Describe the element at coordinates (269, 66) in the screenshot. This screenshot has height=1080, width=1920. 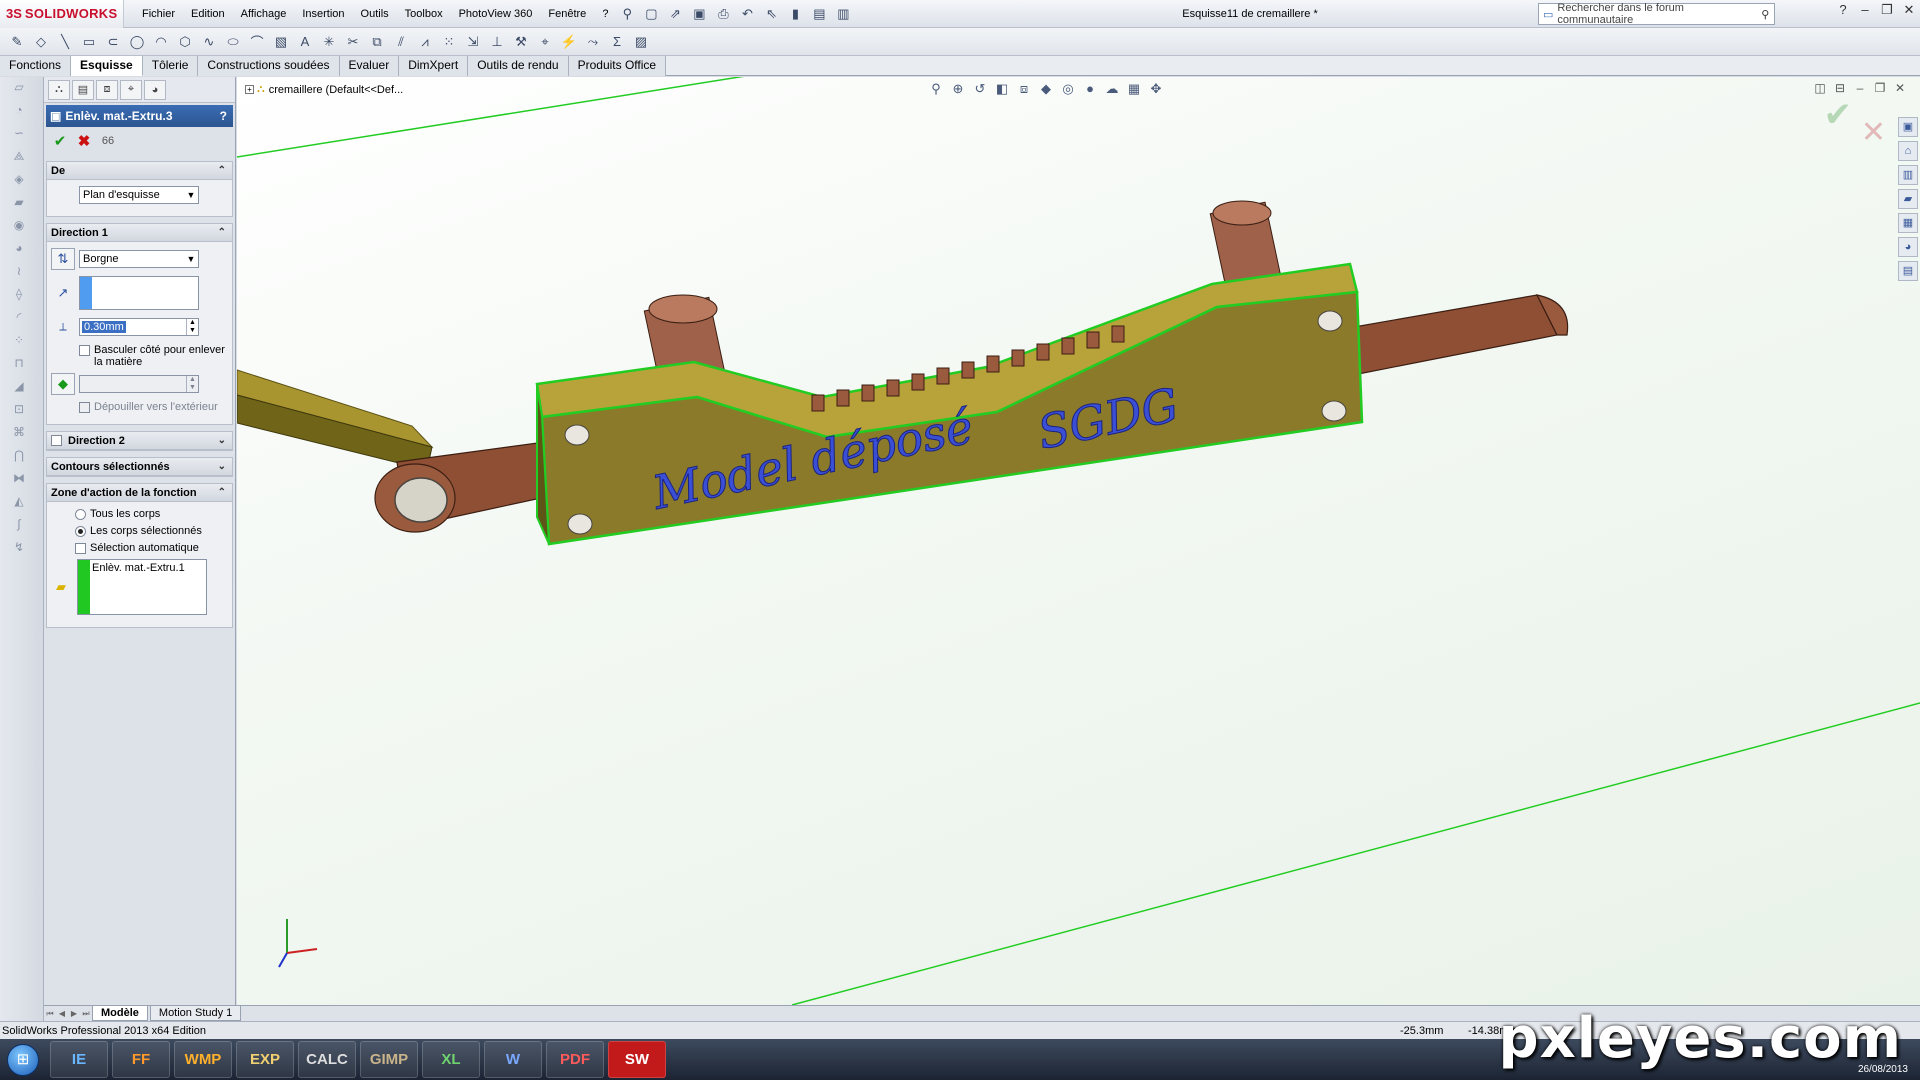
I see `tab-constructions-soudees: Constructions soudées` at that location.